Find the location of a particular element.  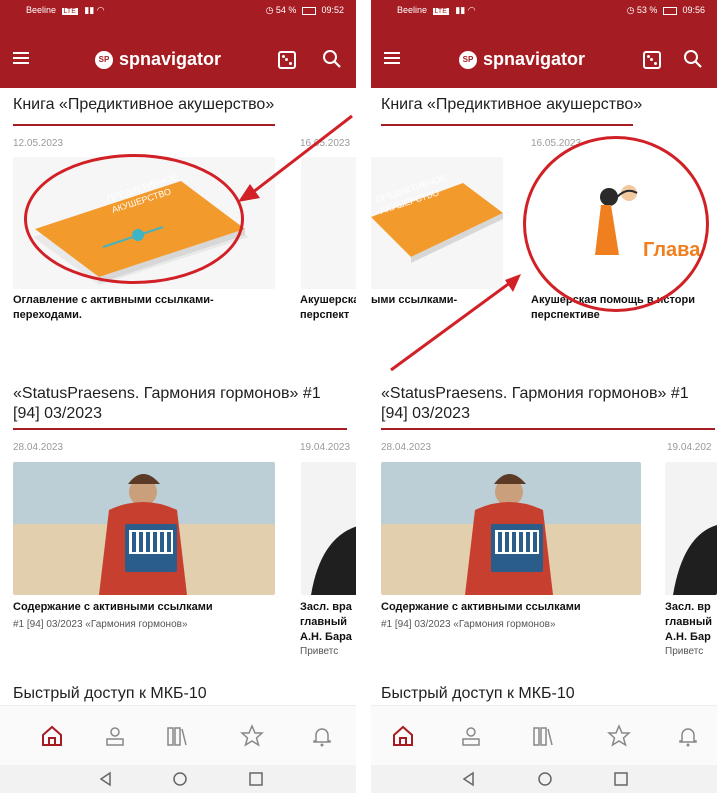

status-time: ◷ 54 % 09:52 is located at coordinates (304, 10).